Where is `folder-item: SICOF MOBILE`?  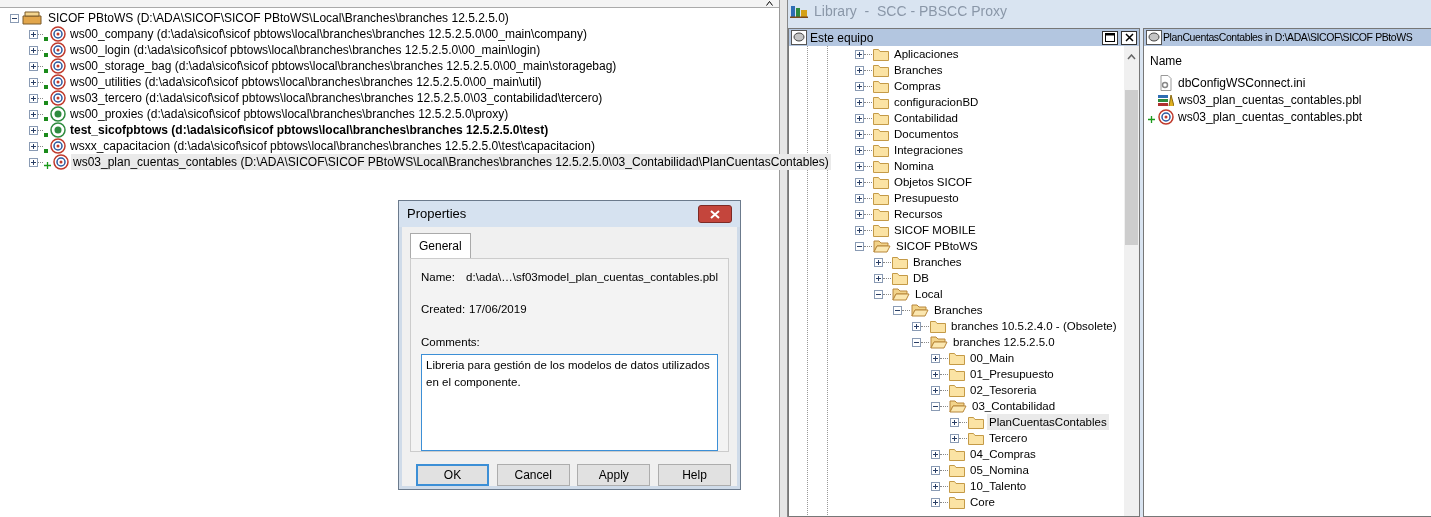 folder-item: SICOF MOBILE is located at coordinates (935, 230).